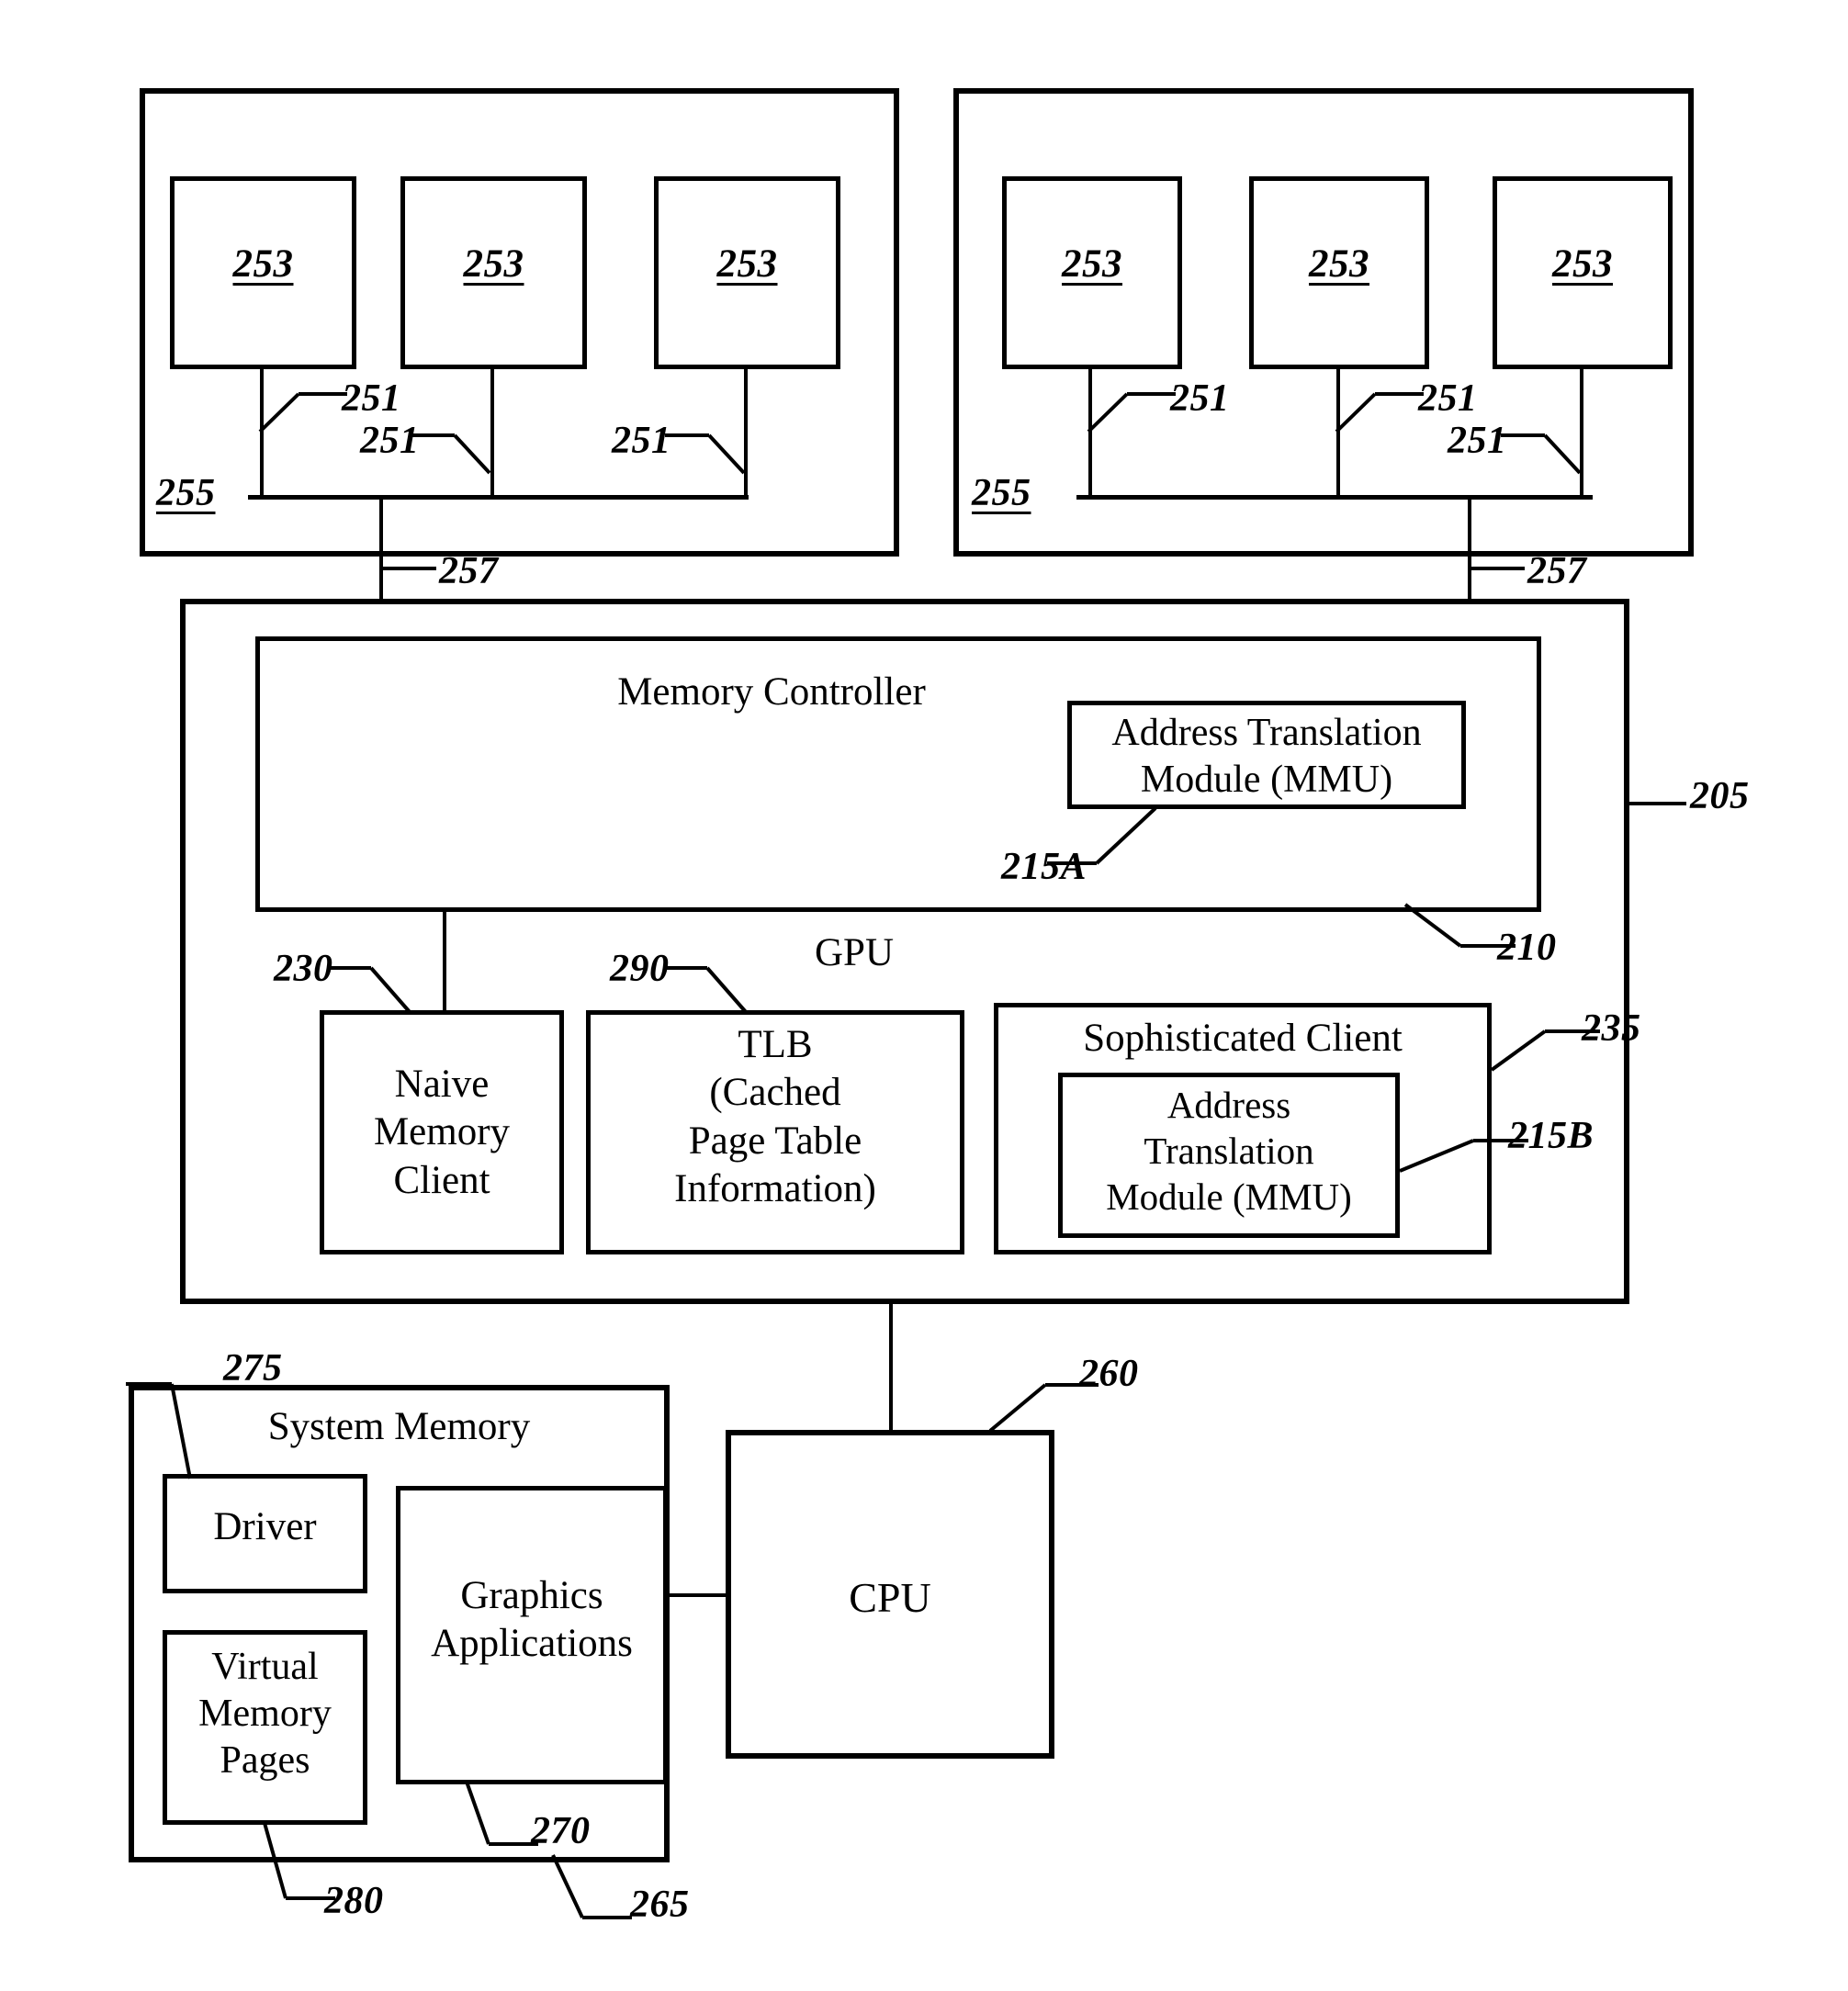 The image size is (1848, 1991). I want to click on ref-label-265: 265, so click(660, 1905).